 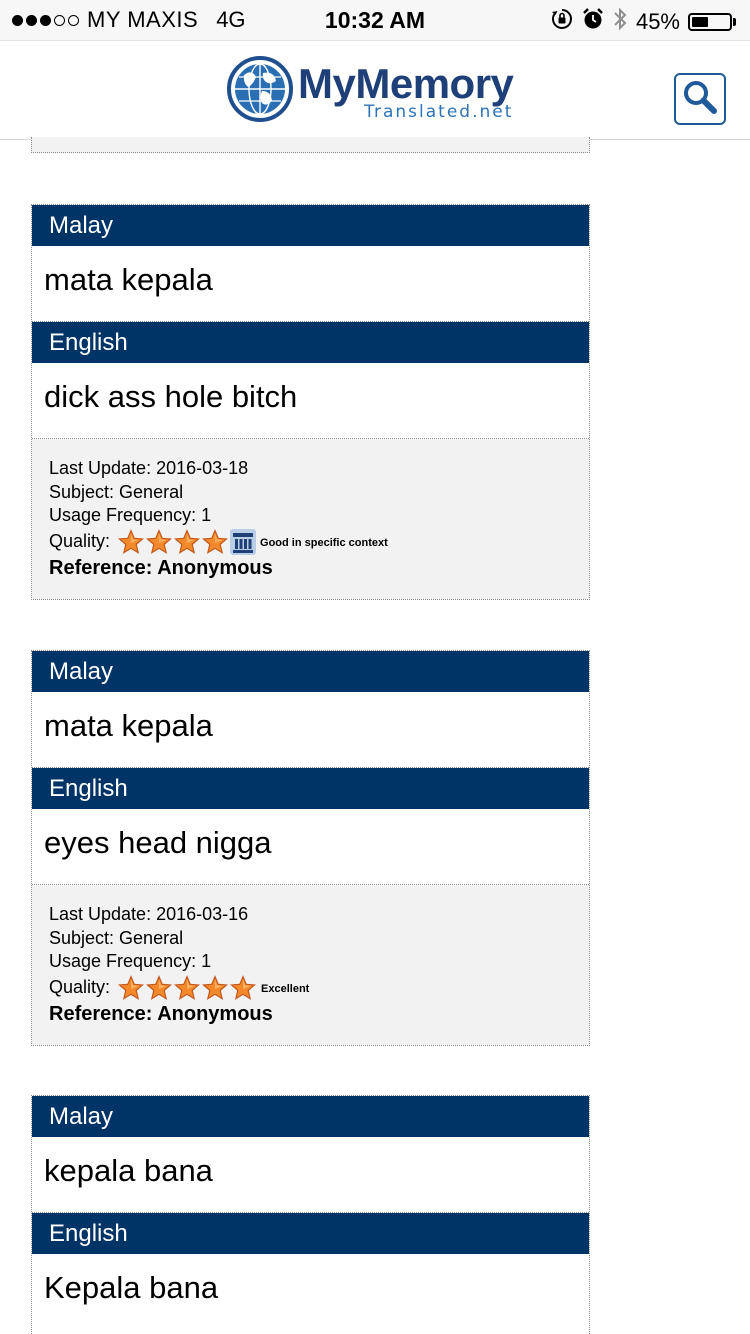 I want to click on mymemory-logo: MyMemory Translated.net, so click(x=370, y=91).